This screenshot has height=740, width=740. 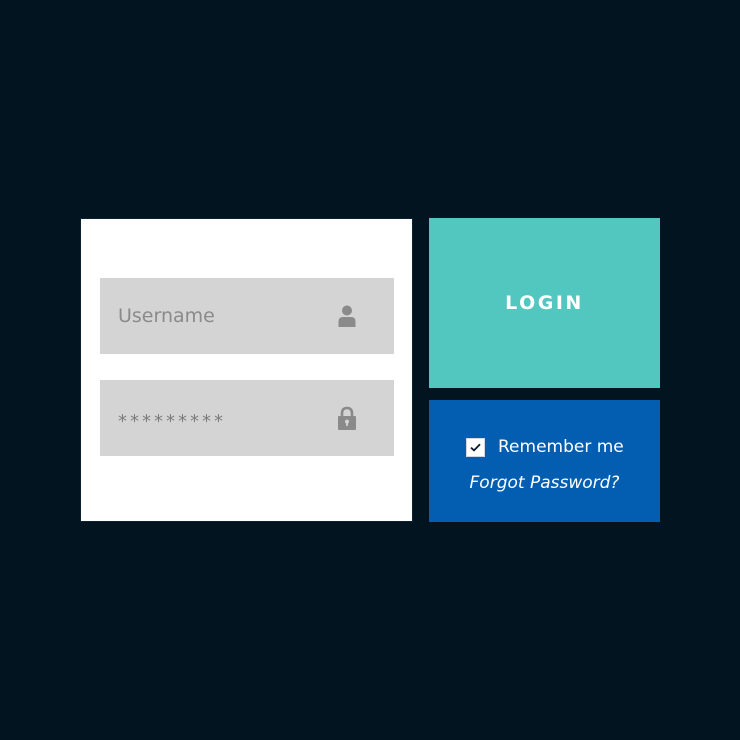 I want to click on login-options-panel: Remember me Forgot Password?, so click(x=544, y=461).